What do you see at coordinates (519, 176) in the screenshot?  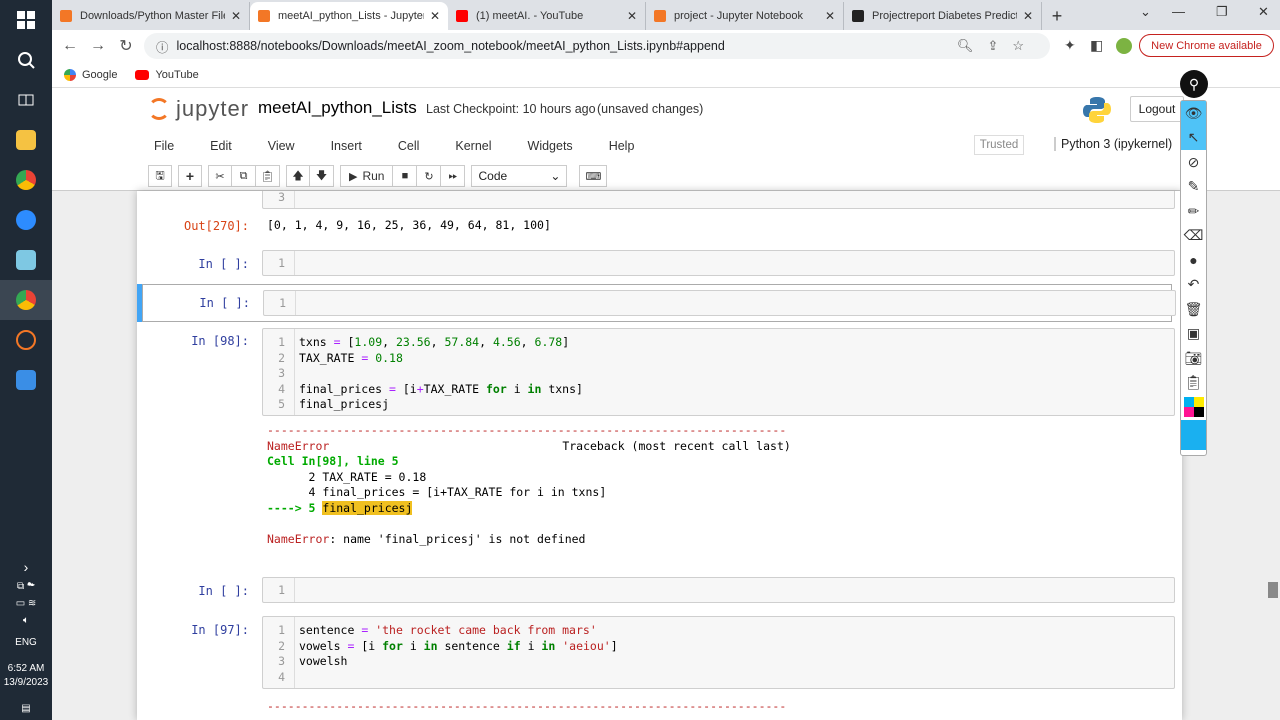 I see `cell-type-select: Code ⌄` at bounding box center [519, 176].